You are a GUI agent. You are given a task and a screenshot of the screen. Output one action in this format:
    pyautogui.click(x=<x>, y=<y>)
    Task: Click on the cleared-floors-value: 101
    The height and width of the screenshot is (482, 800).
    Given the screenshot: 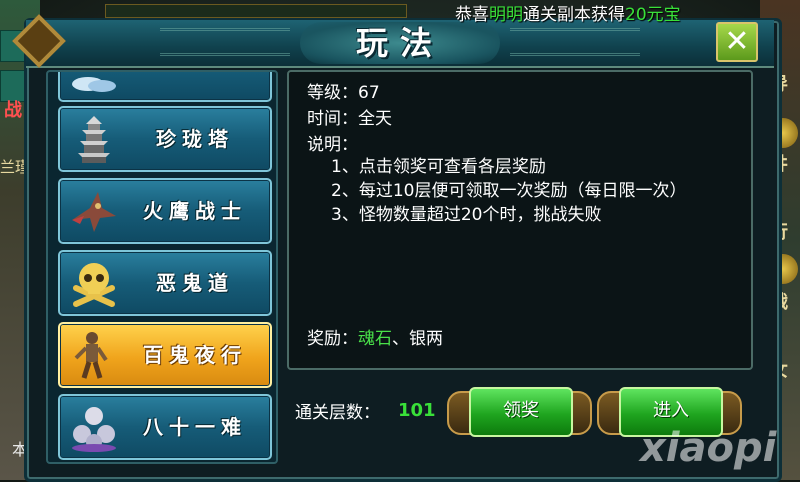 What is the action you would take?
    pyautogui.click(x=417, y=410)
    